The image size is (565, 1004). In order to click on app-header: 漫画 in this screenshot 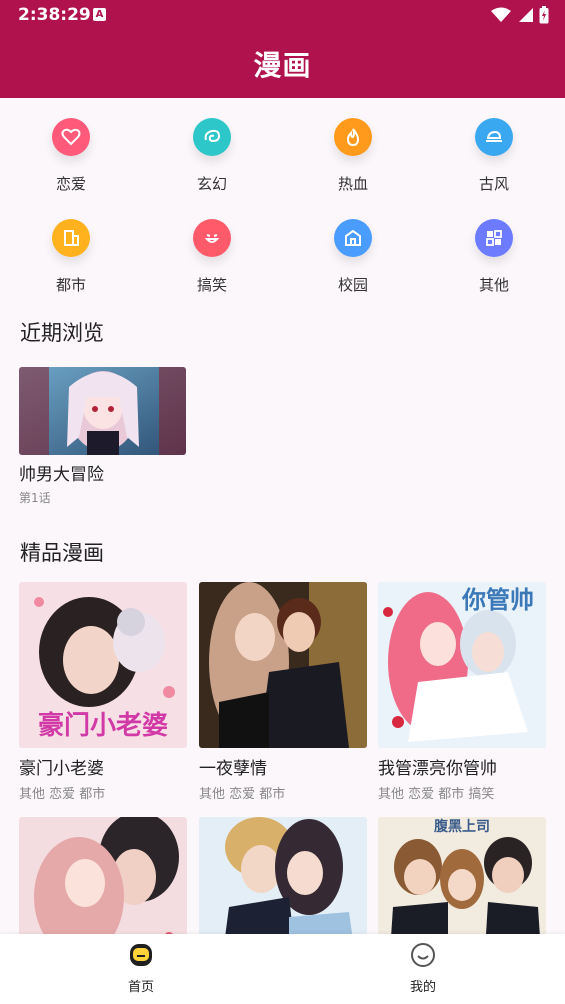, I will do `click(282, 64)`.